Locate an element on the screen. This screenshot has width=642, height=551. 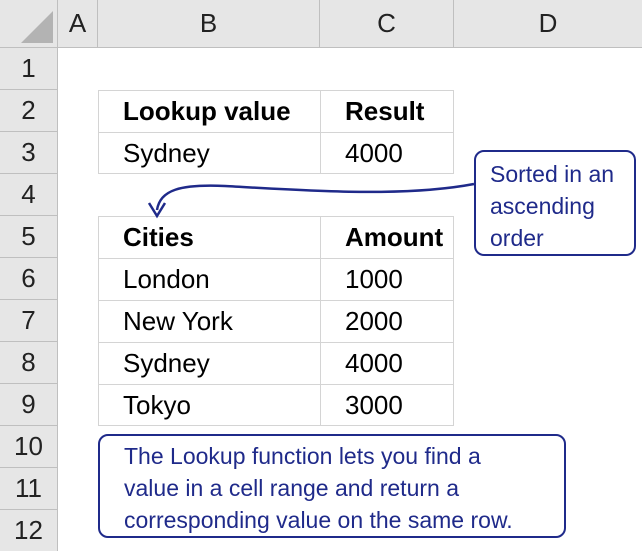
callout-sorted-line-3: order is located at coordinates (517, 238).